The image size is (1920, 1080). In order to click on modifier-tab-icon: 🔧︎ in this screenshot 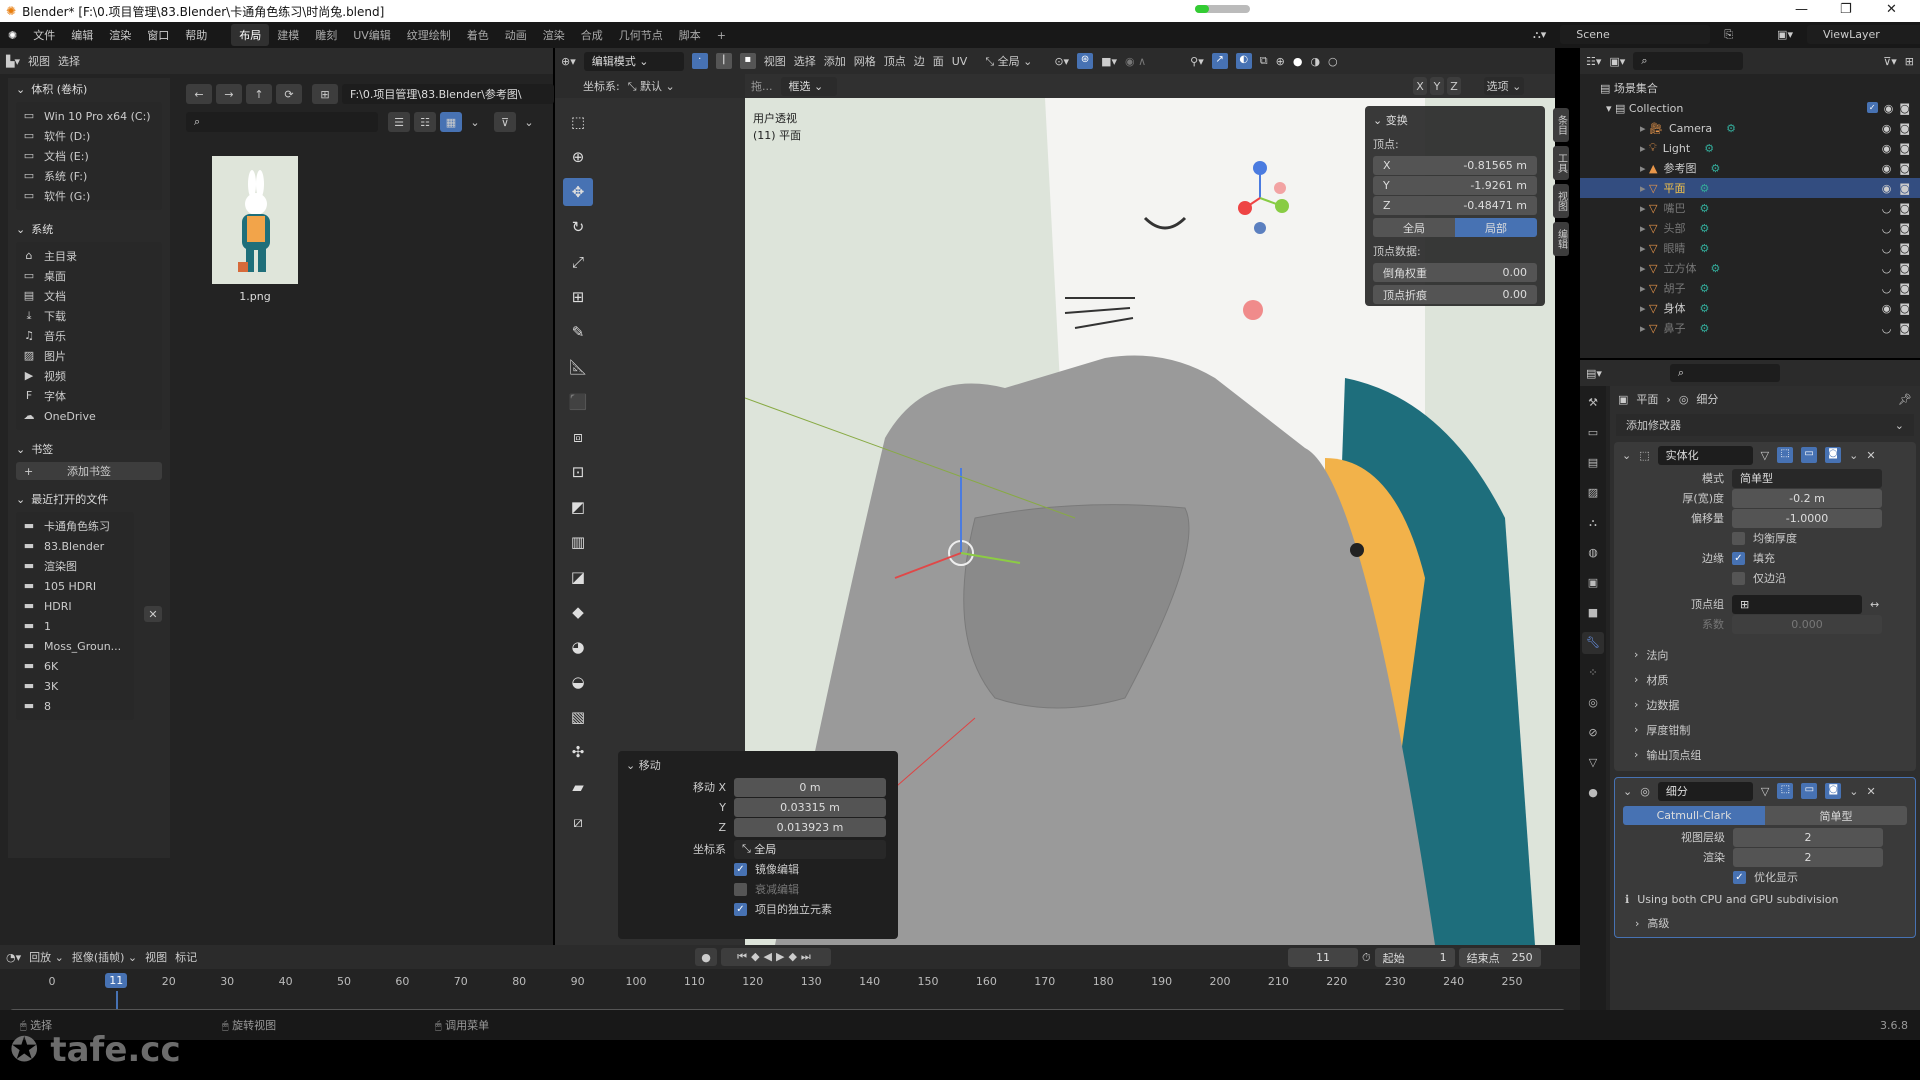, I will do `click(1593, 643)`.